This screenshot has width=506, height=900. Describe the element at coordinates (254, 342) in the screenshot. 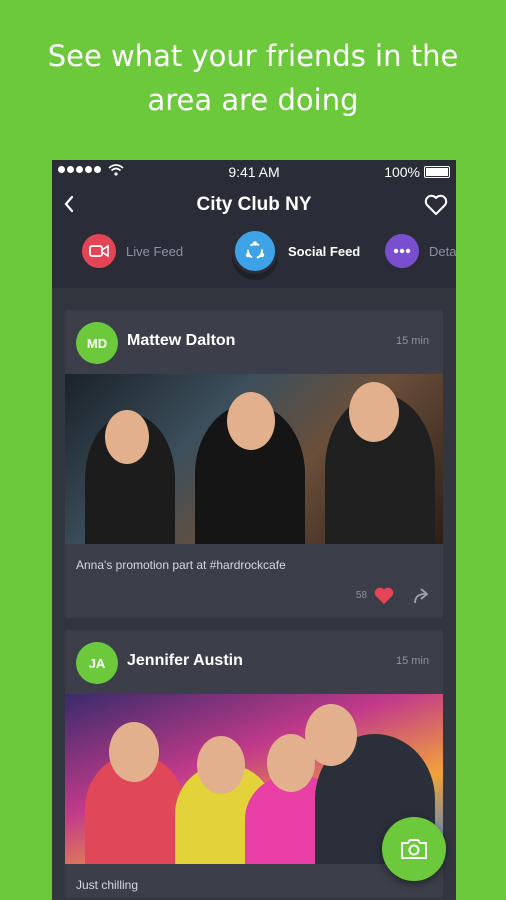

I see `post-header: MD Mattew Dalton 15 min` at that location.